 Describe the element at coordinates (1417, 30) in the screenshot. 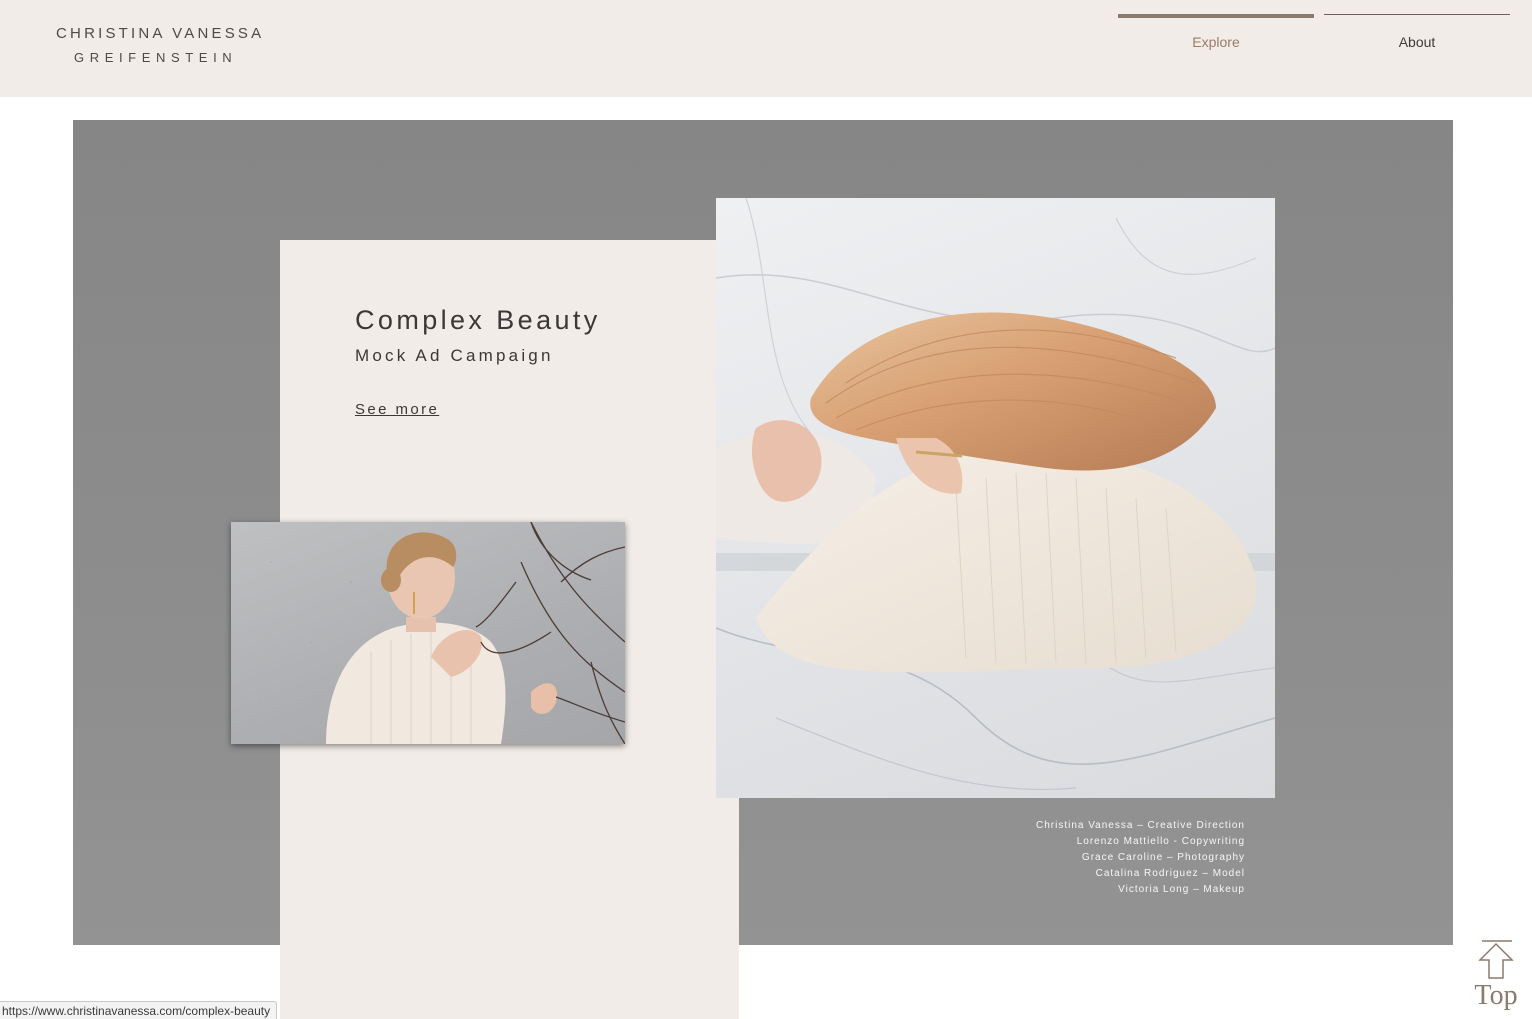

I see `nav-item-about: About` at that location.